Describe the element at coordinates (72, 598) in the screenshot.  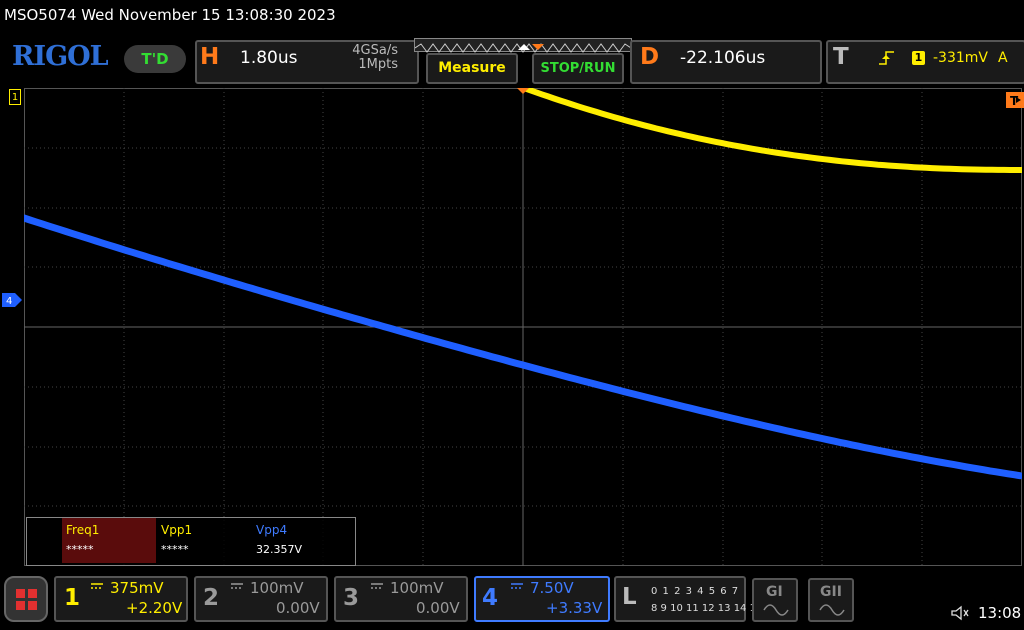
I see `channel-1-number: 1` at that location.